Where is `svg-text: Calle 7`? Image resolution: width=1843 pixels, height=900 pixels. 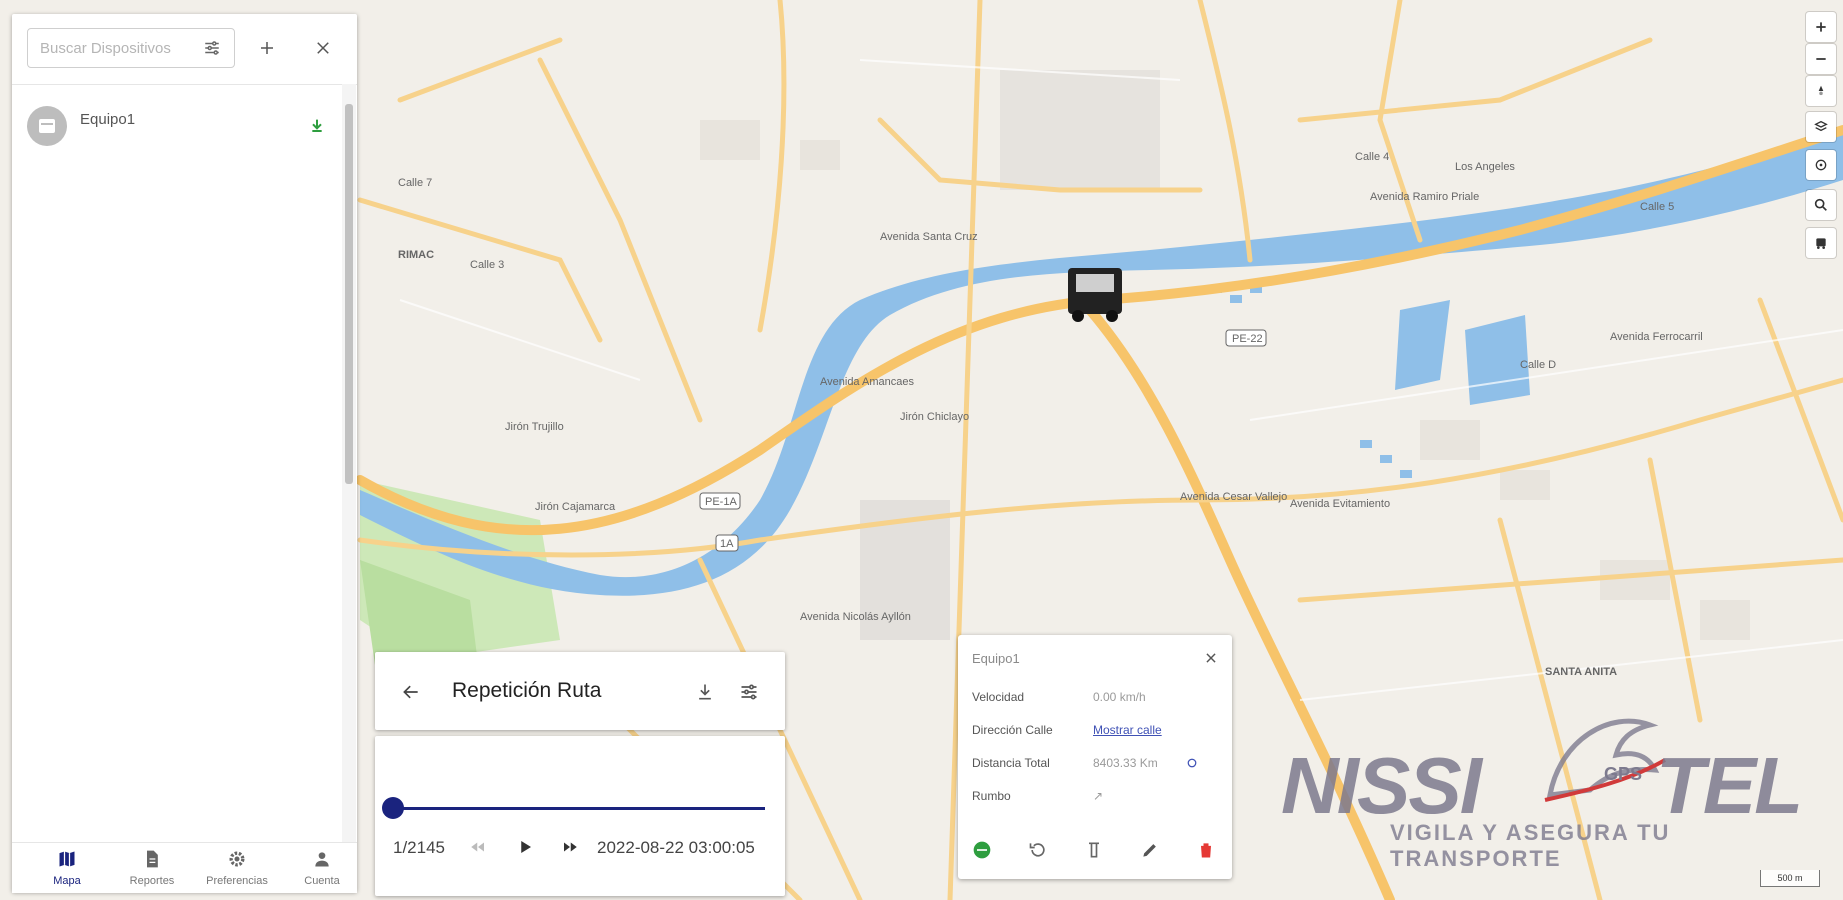 svg-text: Calle 7 is located at coordinates (415, 183).